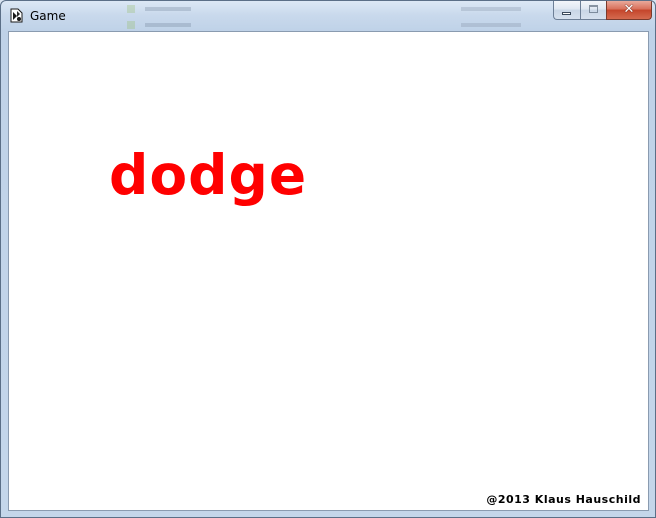 The image size is (656, 518). I want to click on close-button: ✕, so click(629, 10).